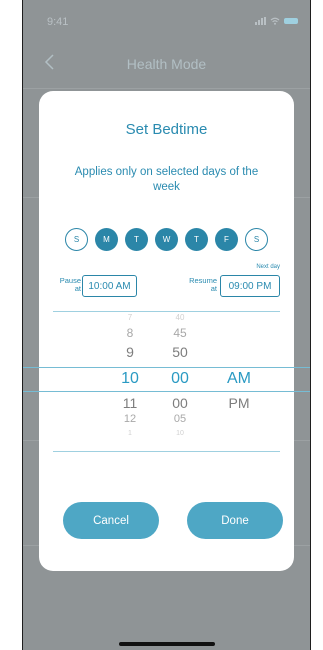 This screenshot has width=323, height=650. I want to click on day-selector: S M T W T F S, so click(166, 239).